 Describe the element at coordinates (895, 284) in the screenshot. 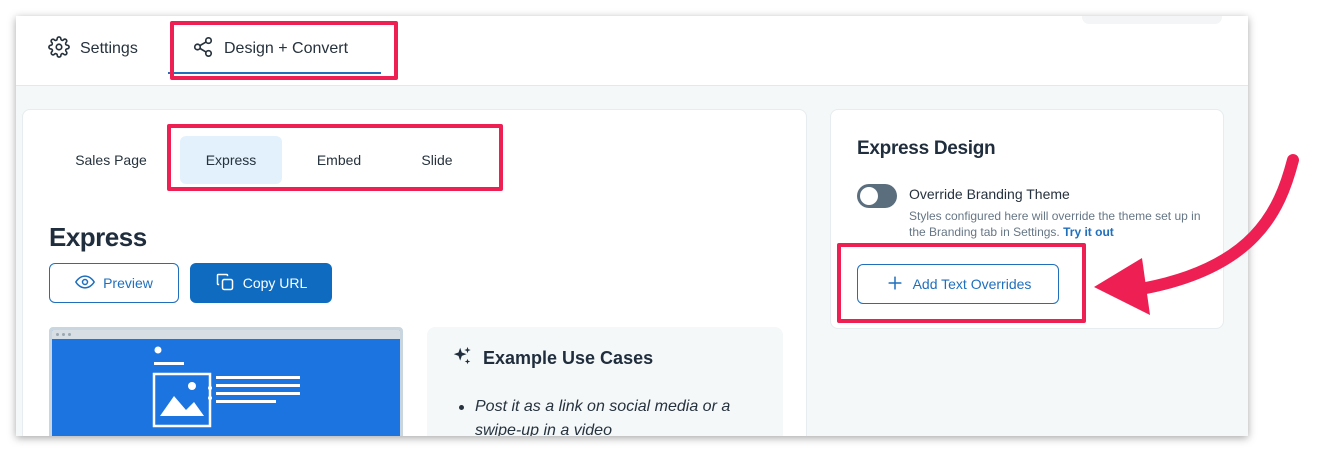

I see `plus-icon` at that location.